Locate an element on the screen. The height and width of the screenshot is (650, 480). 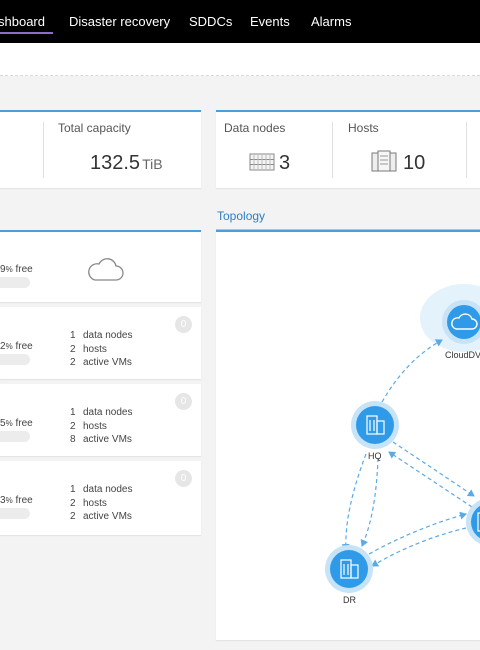
dr-node-label: DR is located at coordinates (349, 600).